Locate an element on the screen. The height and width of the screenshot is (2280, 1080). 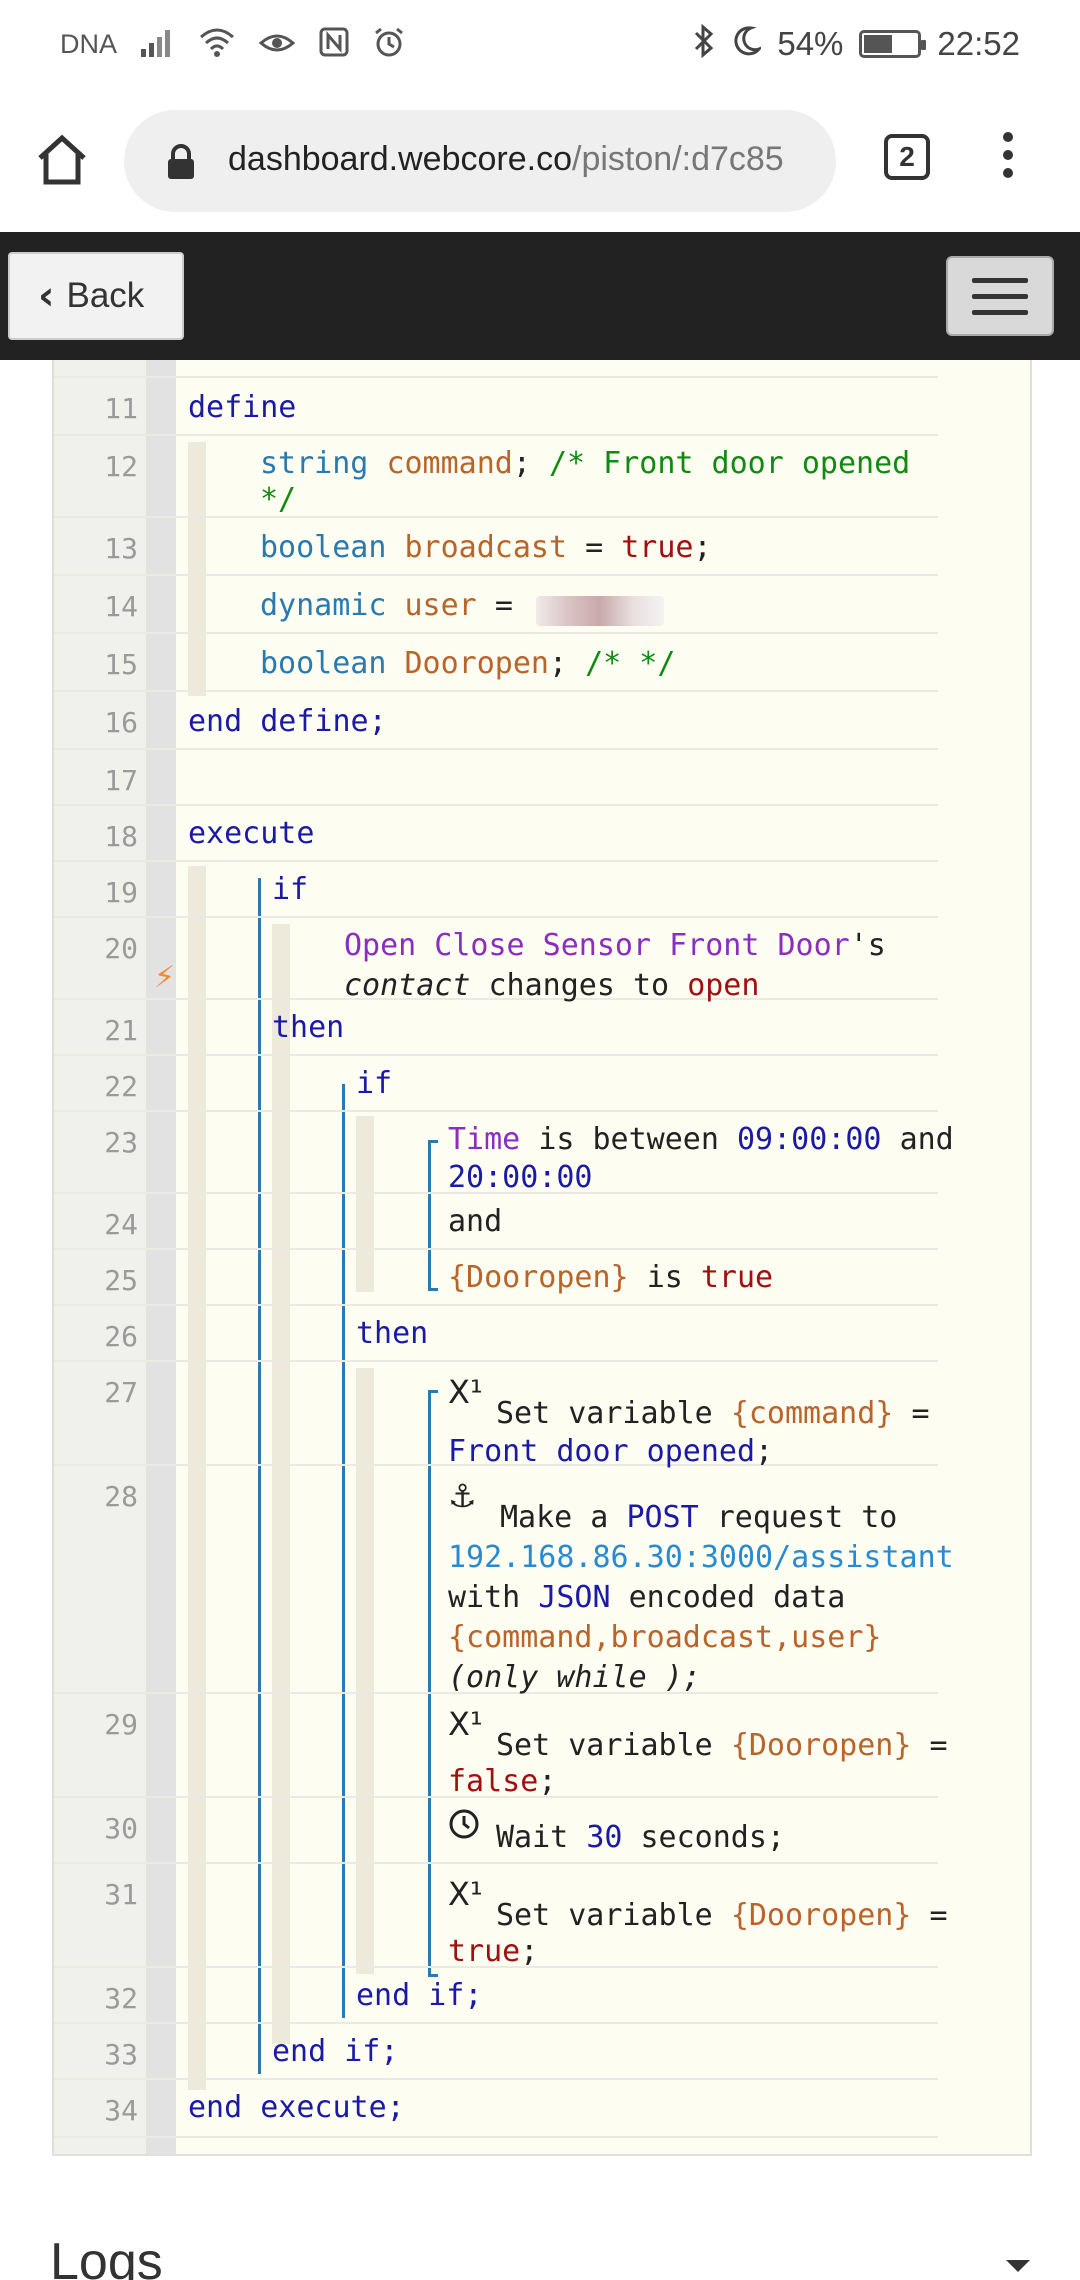
line-number: 17 is located at coordinates (121, 780).